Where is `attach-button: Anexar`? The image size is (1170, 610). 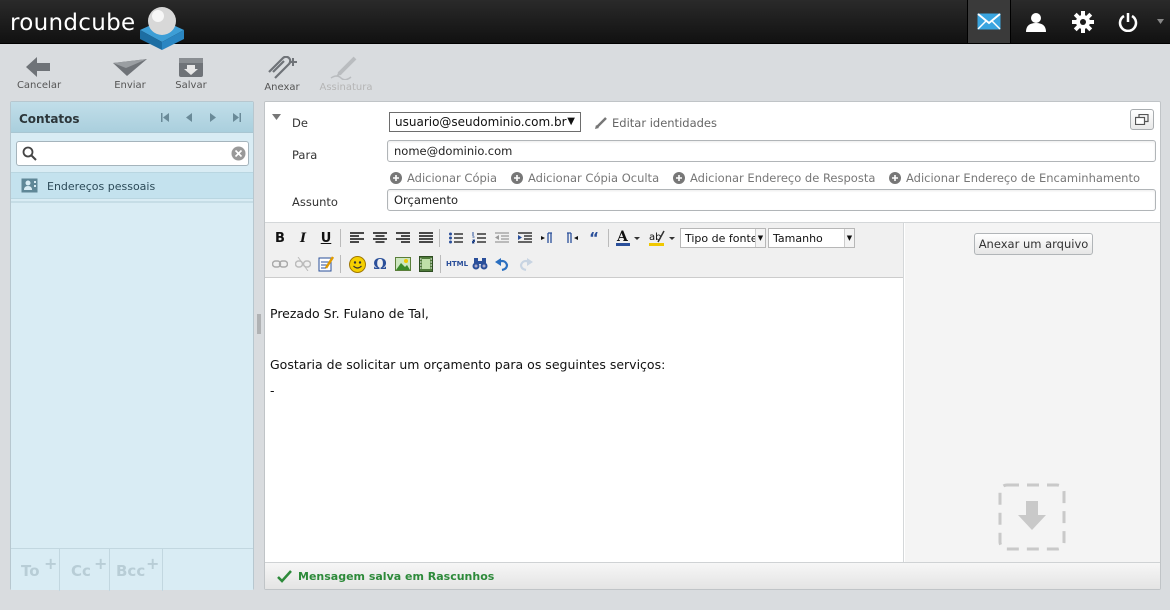 attach-button: Anexar is located at coordinates (282, 76).